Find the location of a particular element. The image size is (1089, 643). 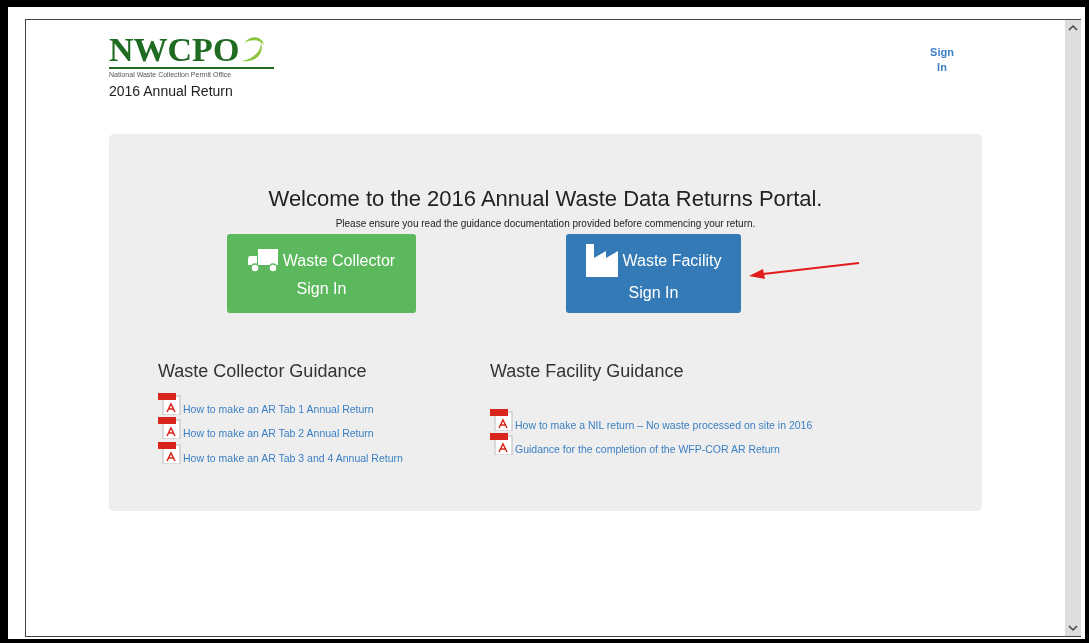

guidance-note: Please ensure you read the guidance documentation provided before commencing your return. is located at coordinates (545, 223).